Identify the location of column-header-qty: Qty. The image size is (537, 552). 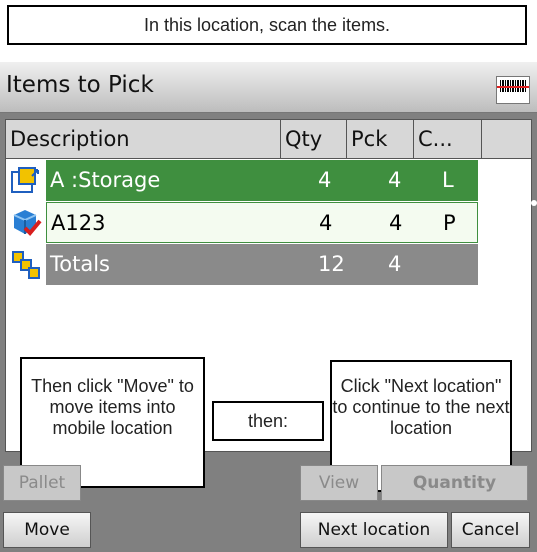
(314, 139).